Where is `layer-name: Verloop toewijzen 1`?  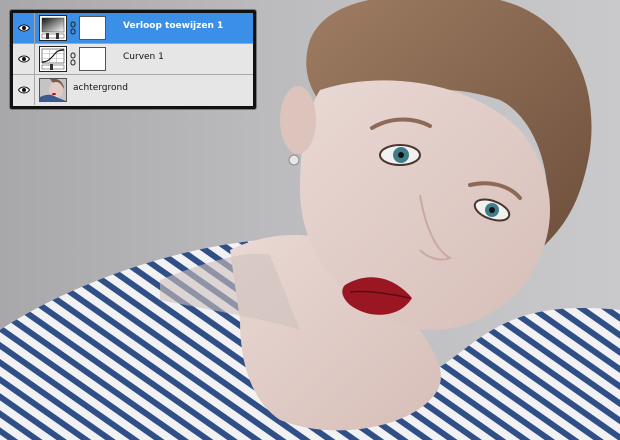 layer-name: Verloop toewijzen 1 is located at coordinates (173, 26).